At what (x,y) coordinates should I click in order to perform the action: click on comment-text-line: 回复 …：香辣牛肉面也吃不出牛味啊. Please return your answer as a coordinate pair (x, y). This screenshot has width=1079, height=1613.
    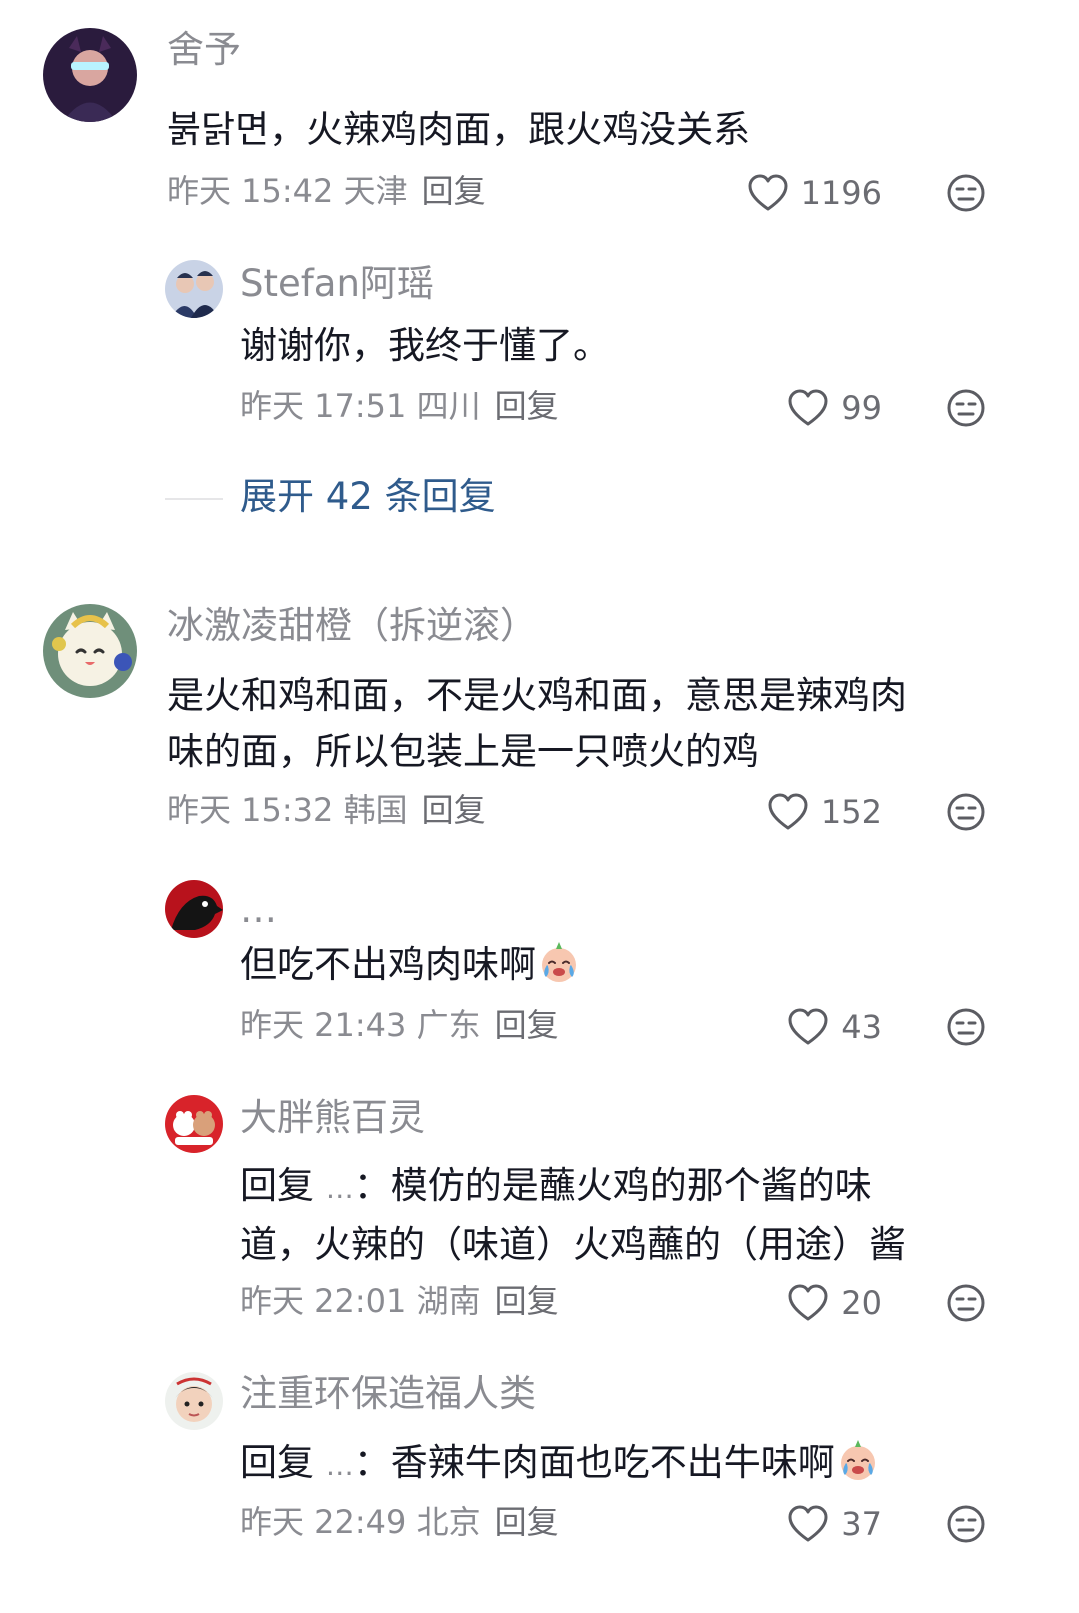
    Looking at the image, I should click on (560, 1464).